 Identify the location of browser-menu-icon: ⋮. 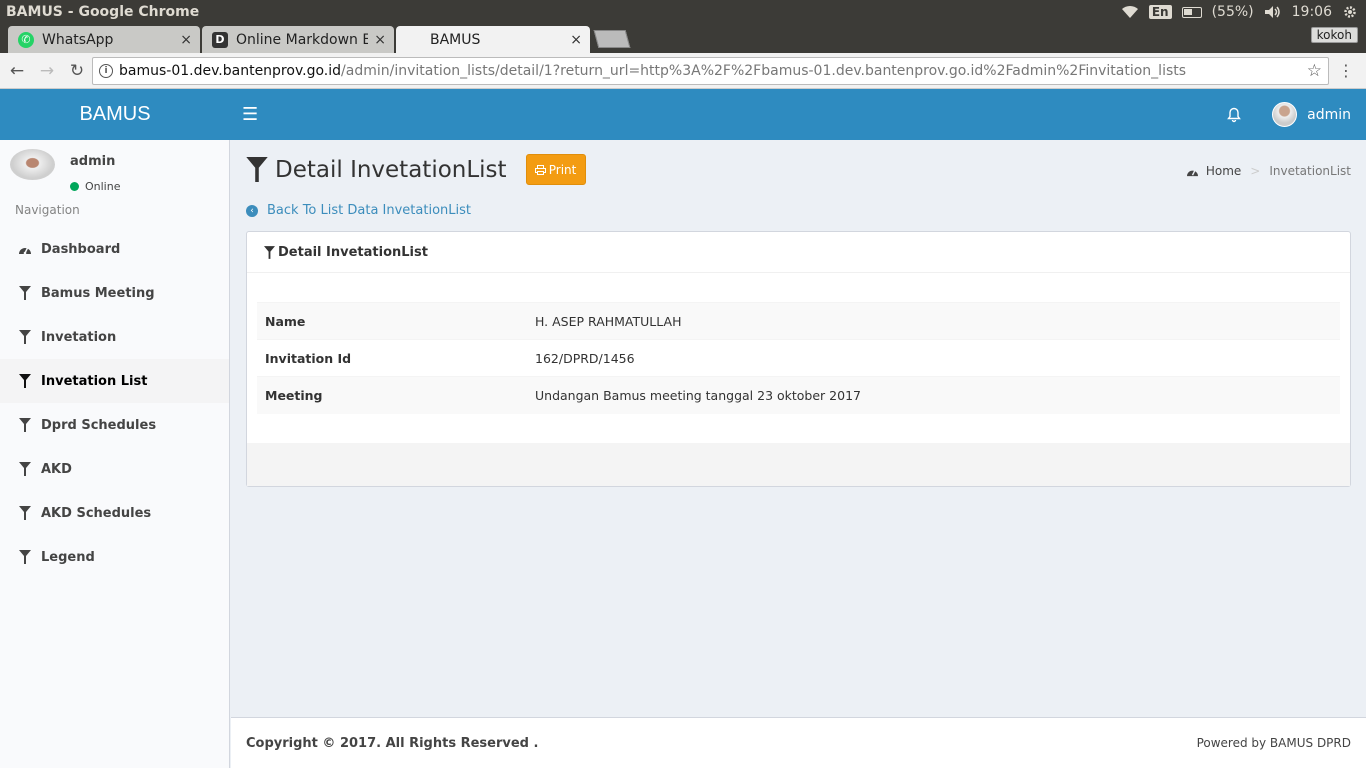
(1346, 70).